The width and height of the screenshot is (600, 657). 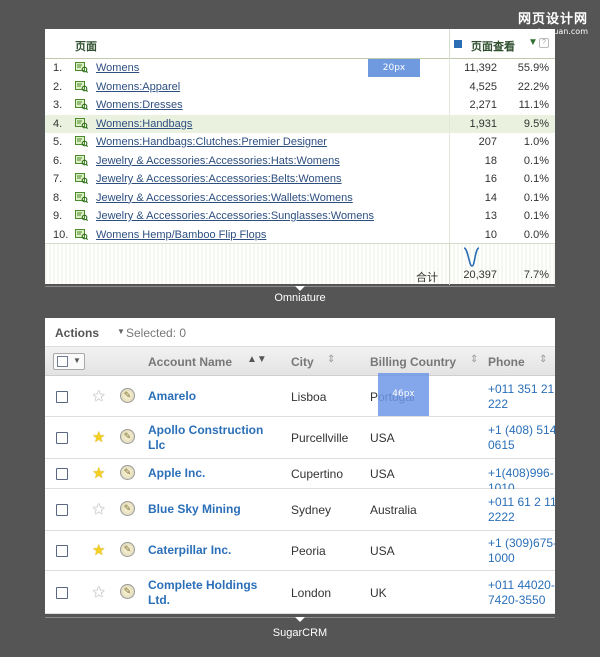 What do you see at coordinates (58, 142) in the screenshot?
I see `row-number: 5.` at bounding box center [58, 142].